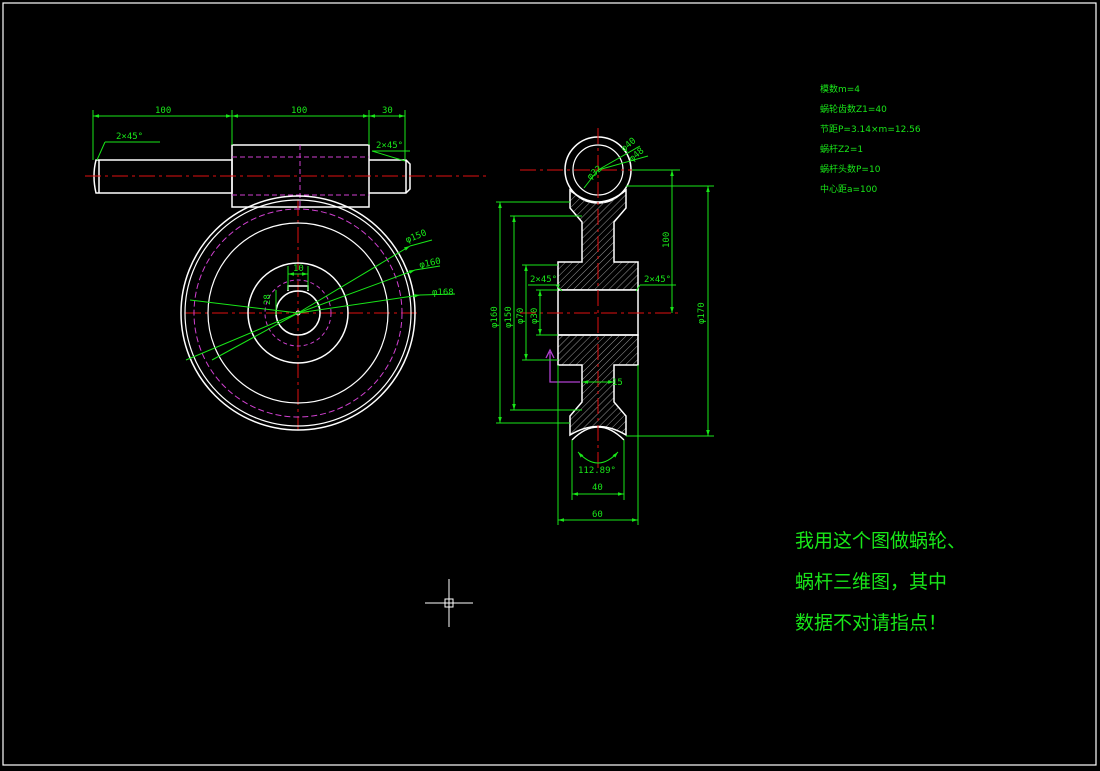  I want to click on wheel-front-key-height: 28, so click(268, 299).